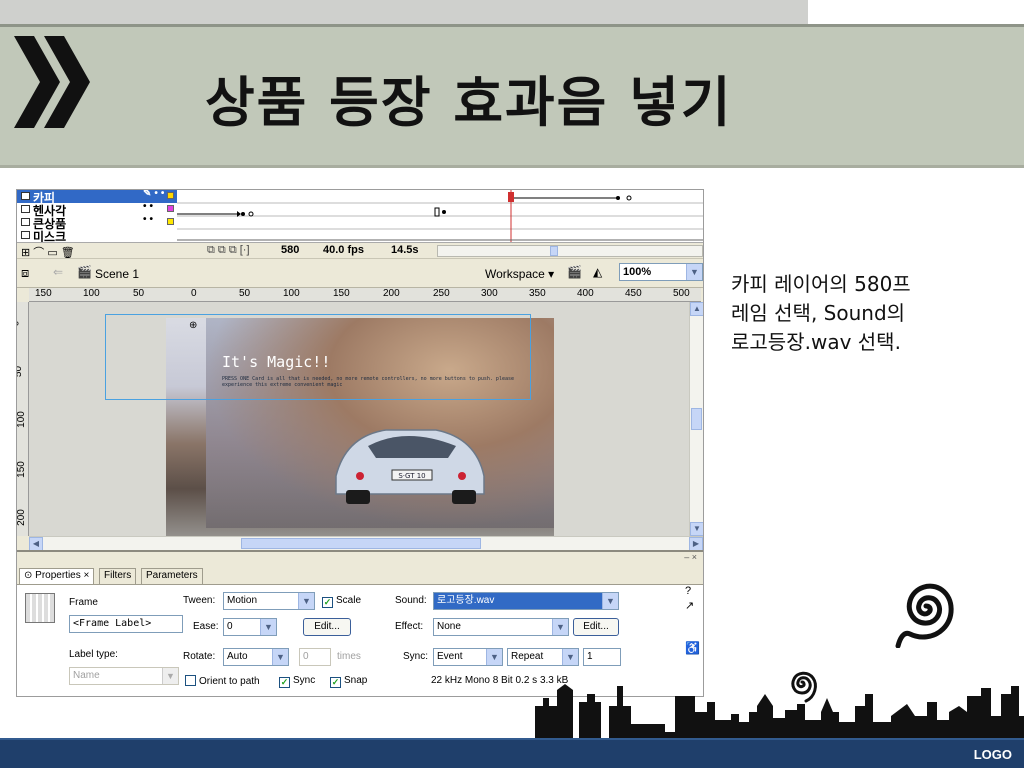 The height and width of the screenshot is (768, 1024). I want to click on ruler-tick: 500, so click(681, 293).